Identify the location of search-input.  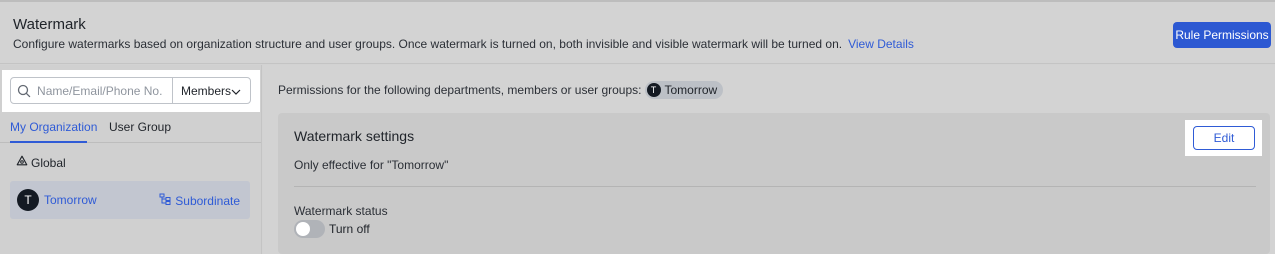
(105, 90).